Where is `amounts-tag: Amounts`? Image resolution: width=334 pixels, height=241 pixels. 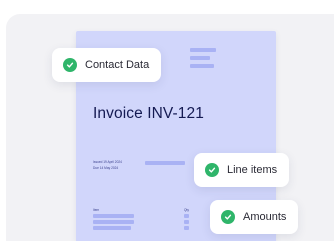 amounts-tag: Amounts is located at coordinates (254, 217).